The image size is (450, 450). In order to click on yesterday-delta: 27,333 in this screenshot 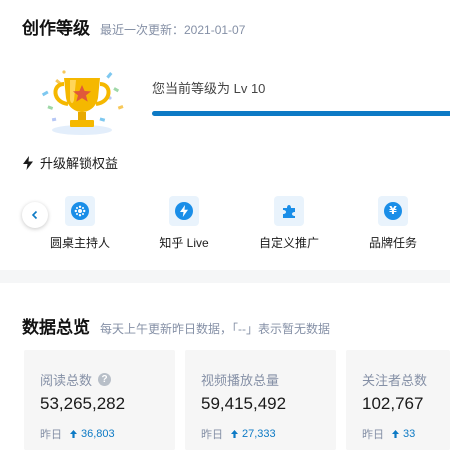, I will do `click(259, 434)`.